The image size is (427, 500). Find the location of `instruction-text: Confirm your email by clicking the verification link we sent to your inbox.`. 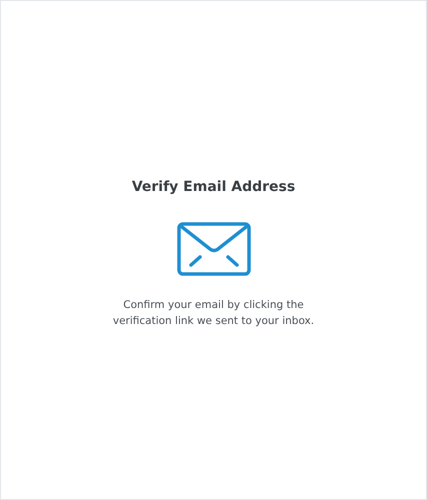

instruction-text: Confirm your email by clicking the verification link we sent to your inbox. is located at coordinates (214, 313).